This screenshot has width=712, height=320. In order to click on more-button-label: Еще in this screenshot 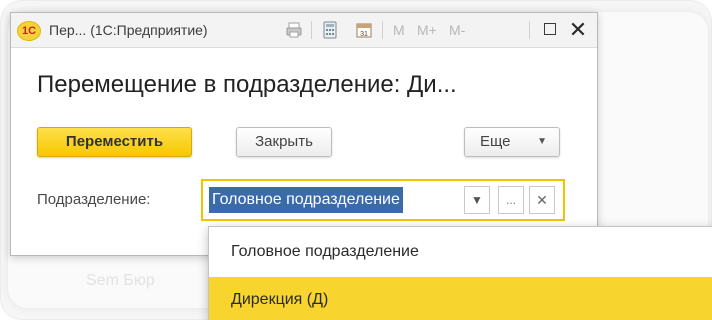, I will do `click(495, 141)`.